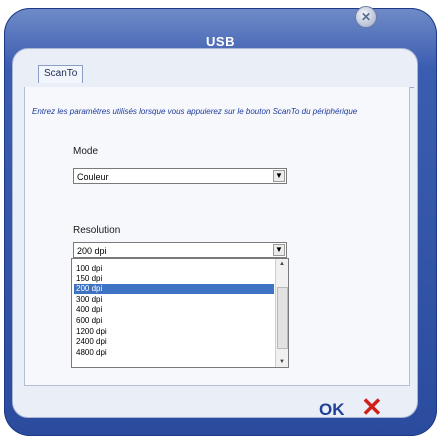 The width and height of the screenshot is (443, 442). What do you see at coordinates (61, 74) in the screenshot?
I see `tab-scanto: ScanTo` at bounding box center [61, 74].